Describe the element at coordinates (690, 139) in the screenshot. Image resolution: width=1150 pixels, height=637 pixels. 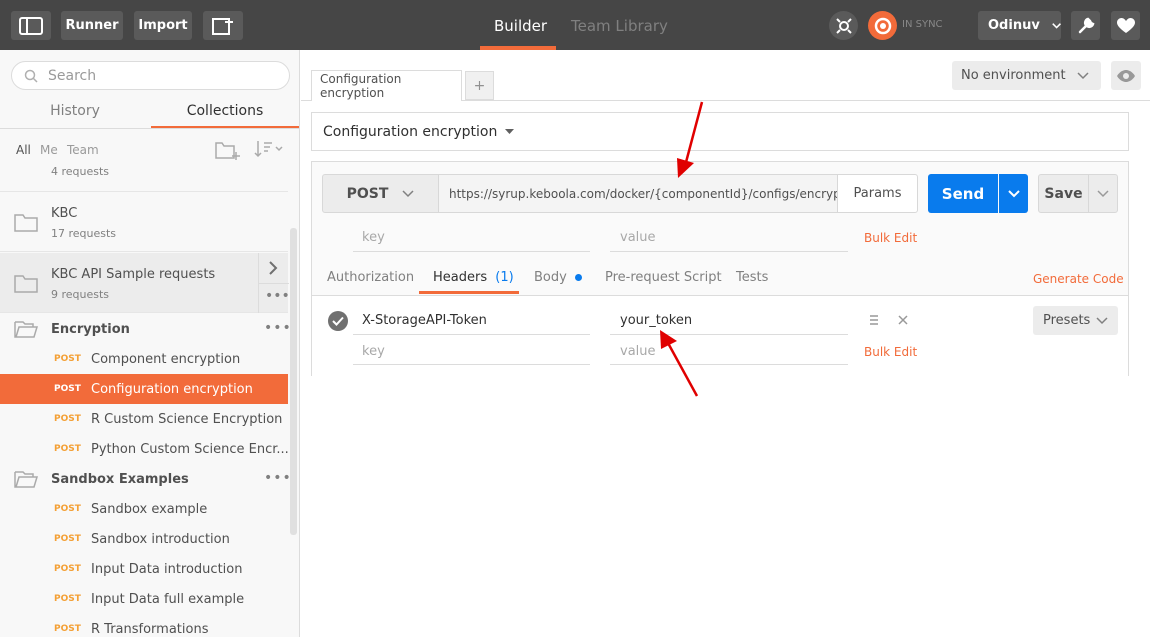
I see `annotation-arrow-url` at that location.